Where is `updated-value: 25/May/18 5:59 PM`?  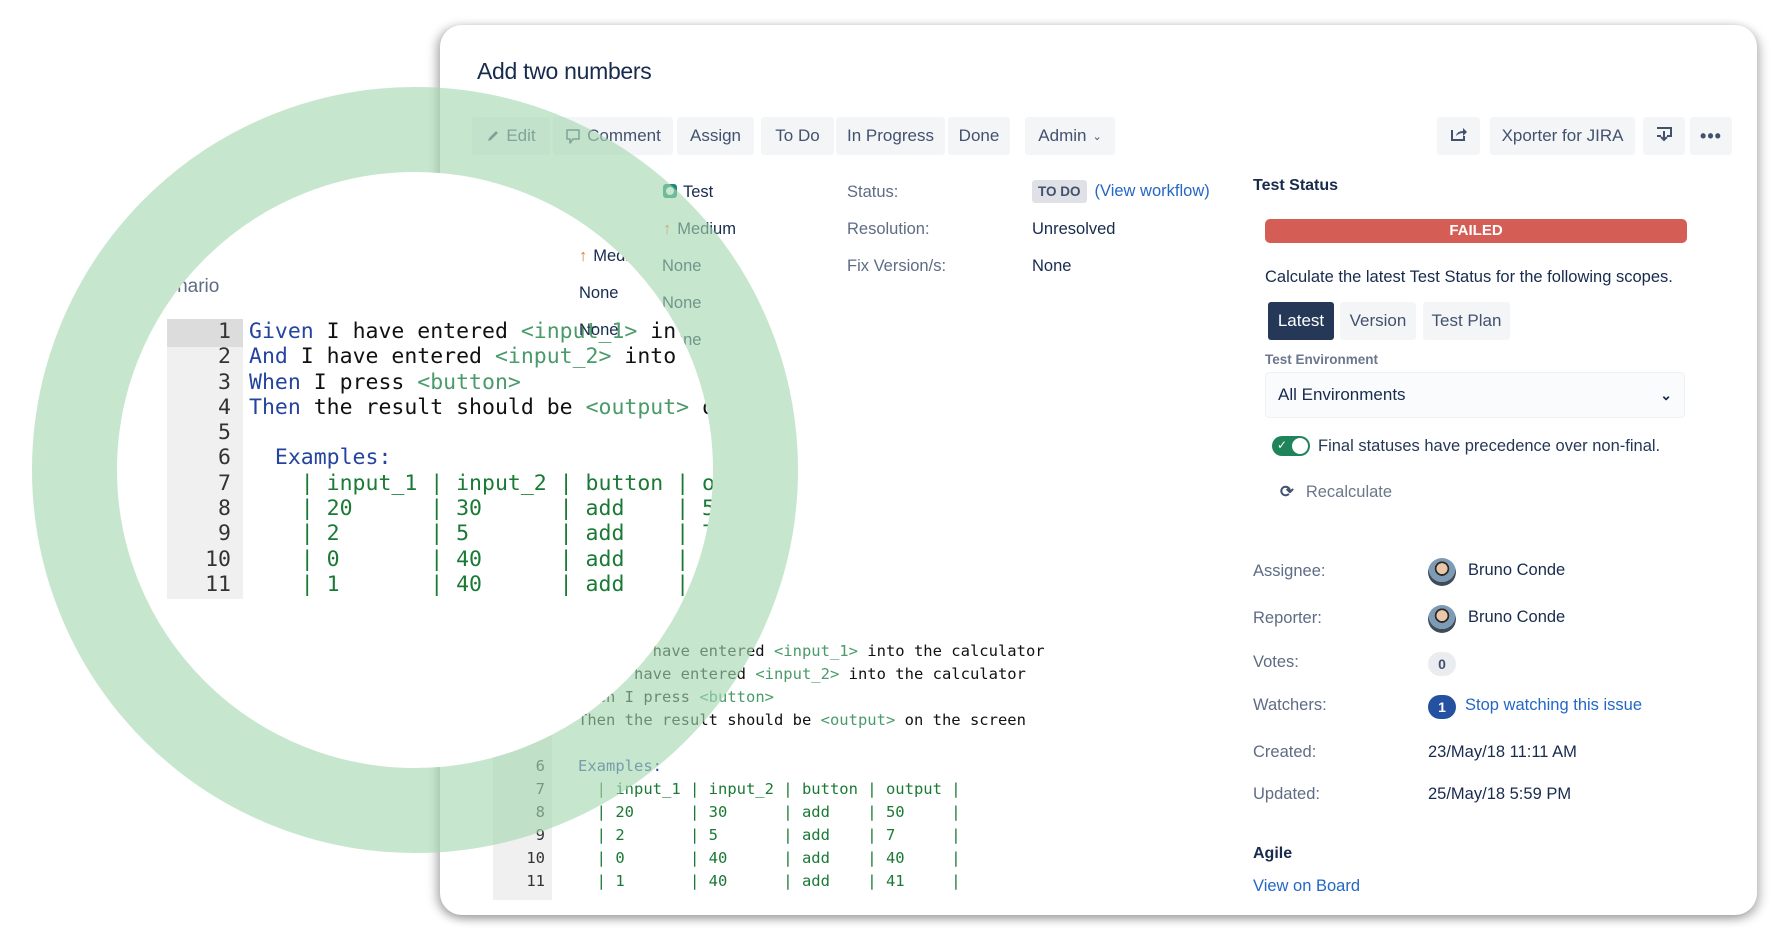
updated-value: 25/May/18 5:59 PM is located at coordinates (1500, 794).